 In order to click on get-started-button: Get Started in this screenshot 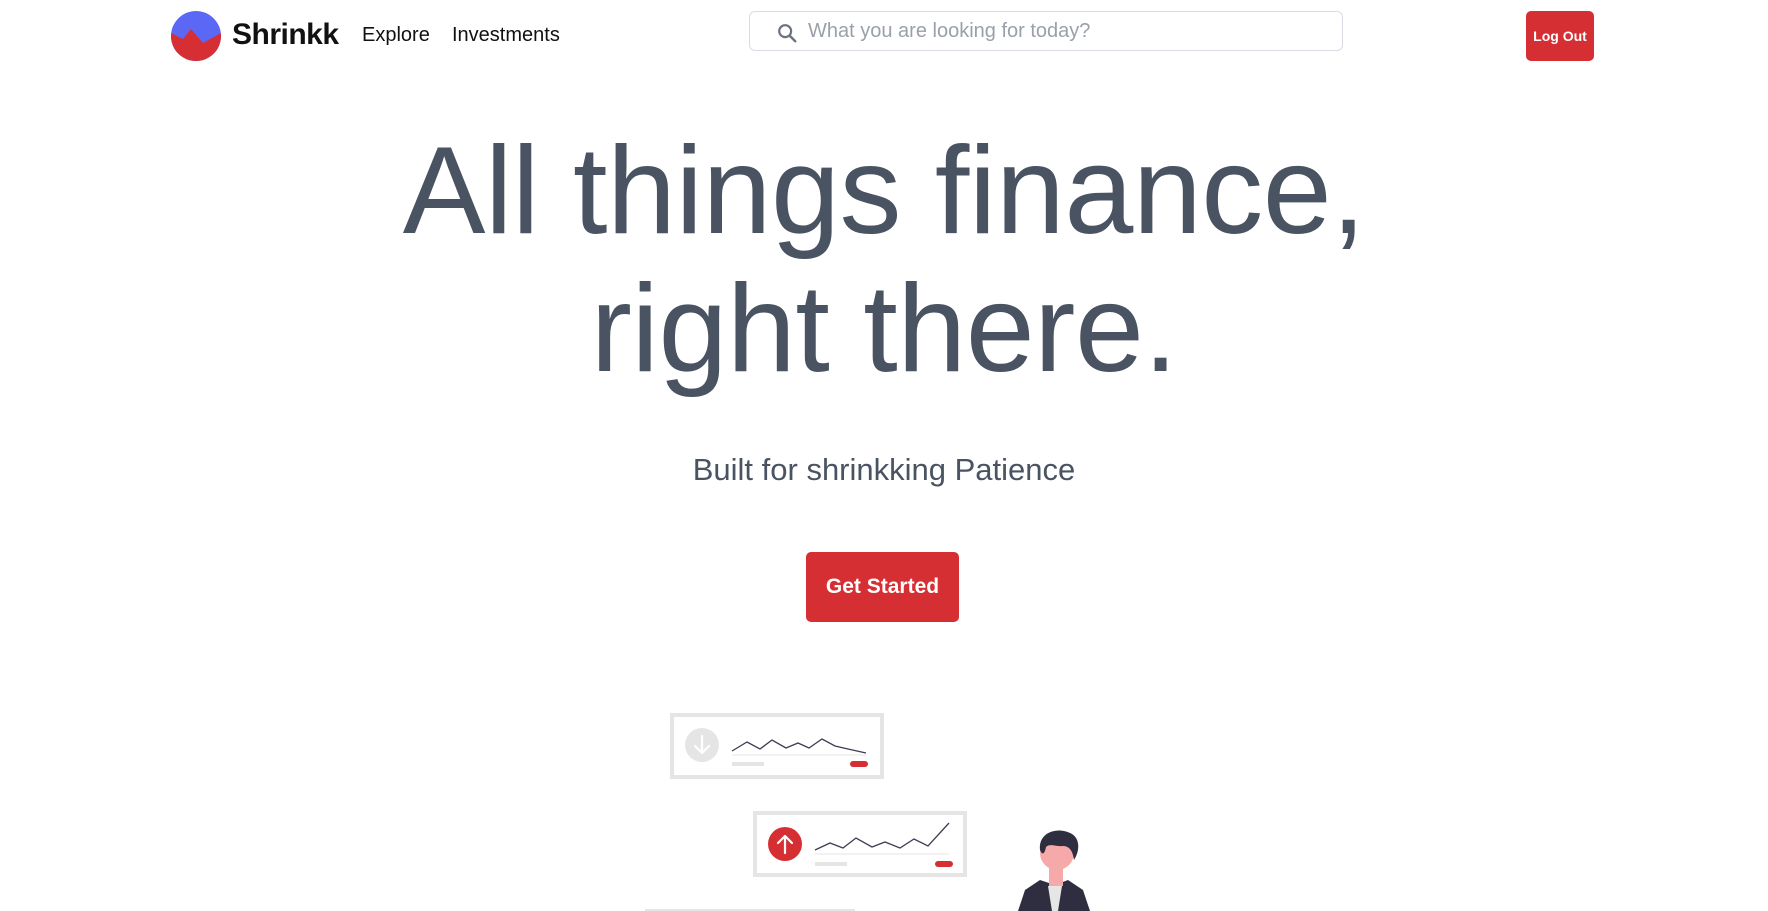, I will do `click(882, 587)`.